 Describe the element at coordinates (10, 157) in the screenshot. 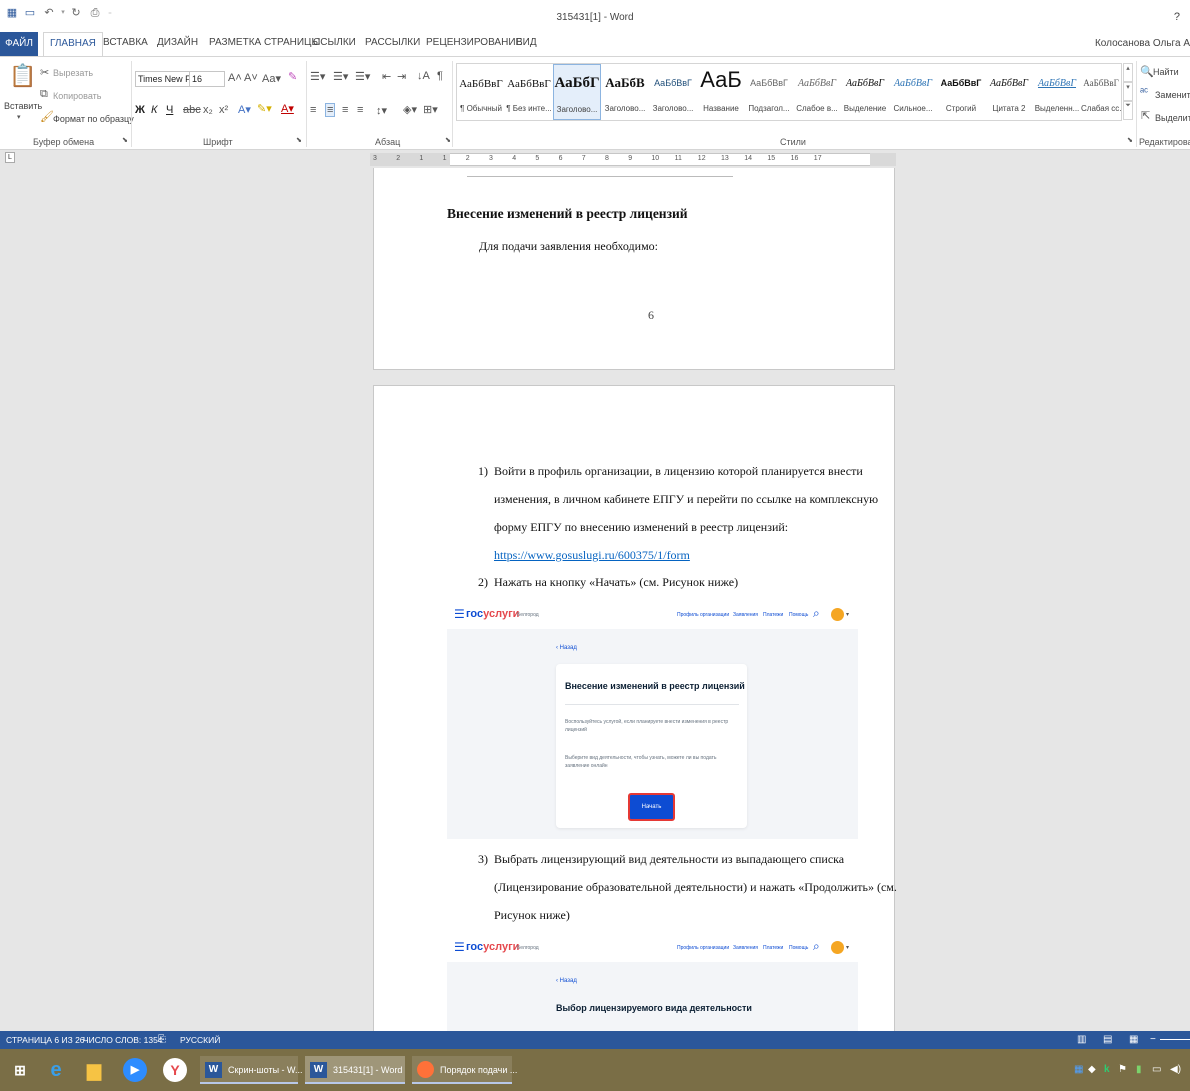

I see `tab-selector: L` at that location.